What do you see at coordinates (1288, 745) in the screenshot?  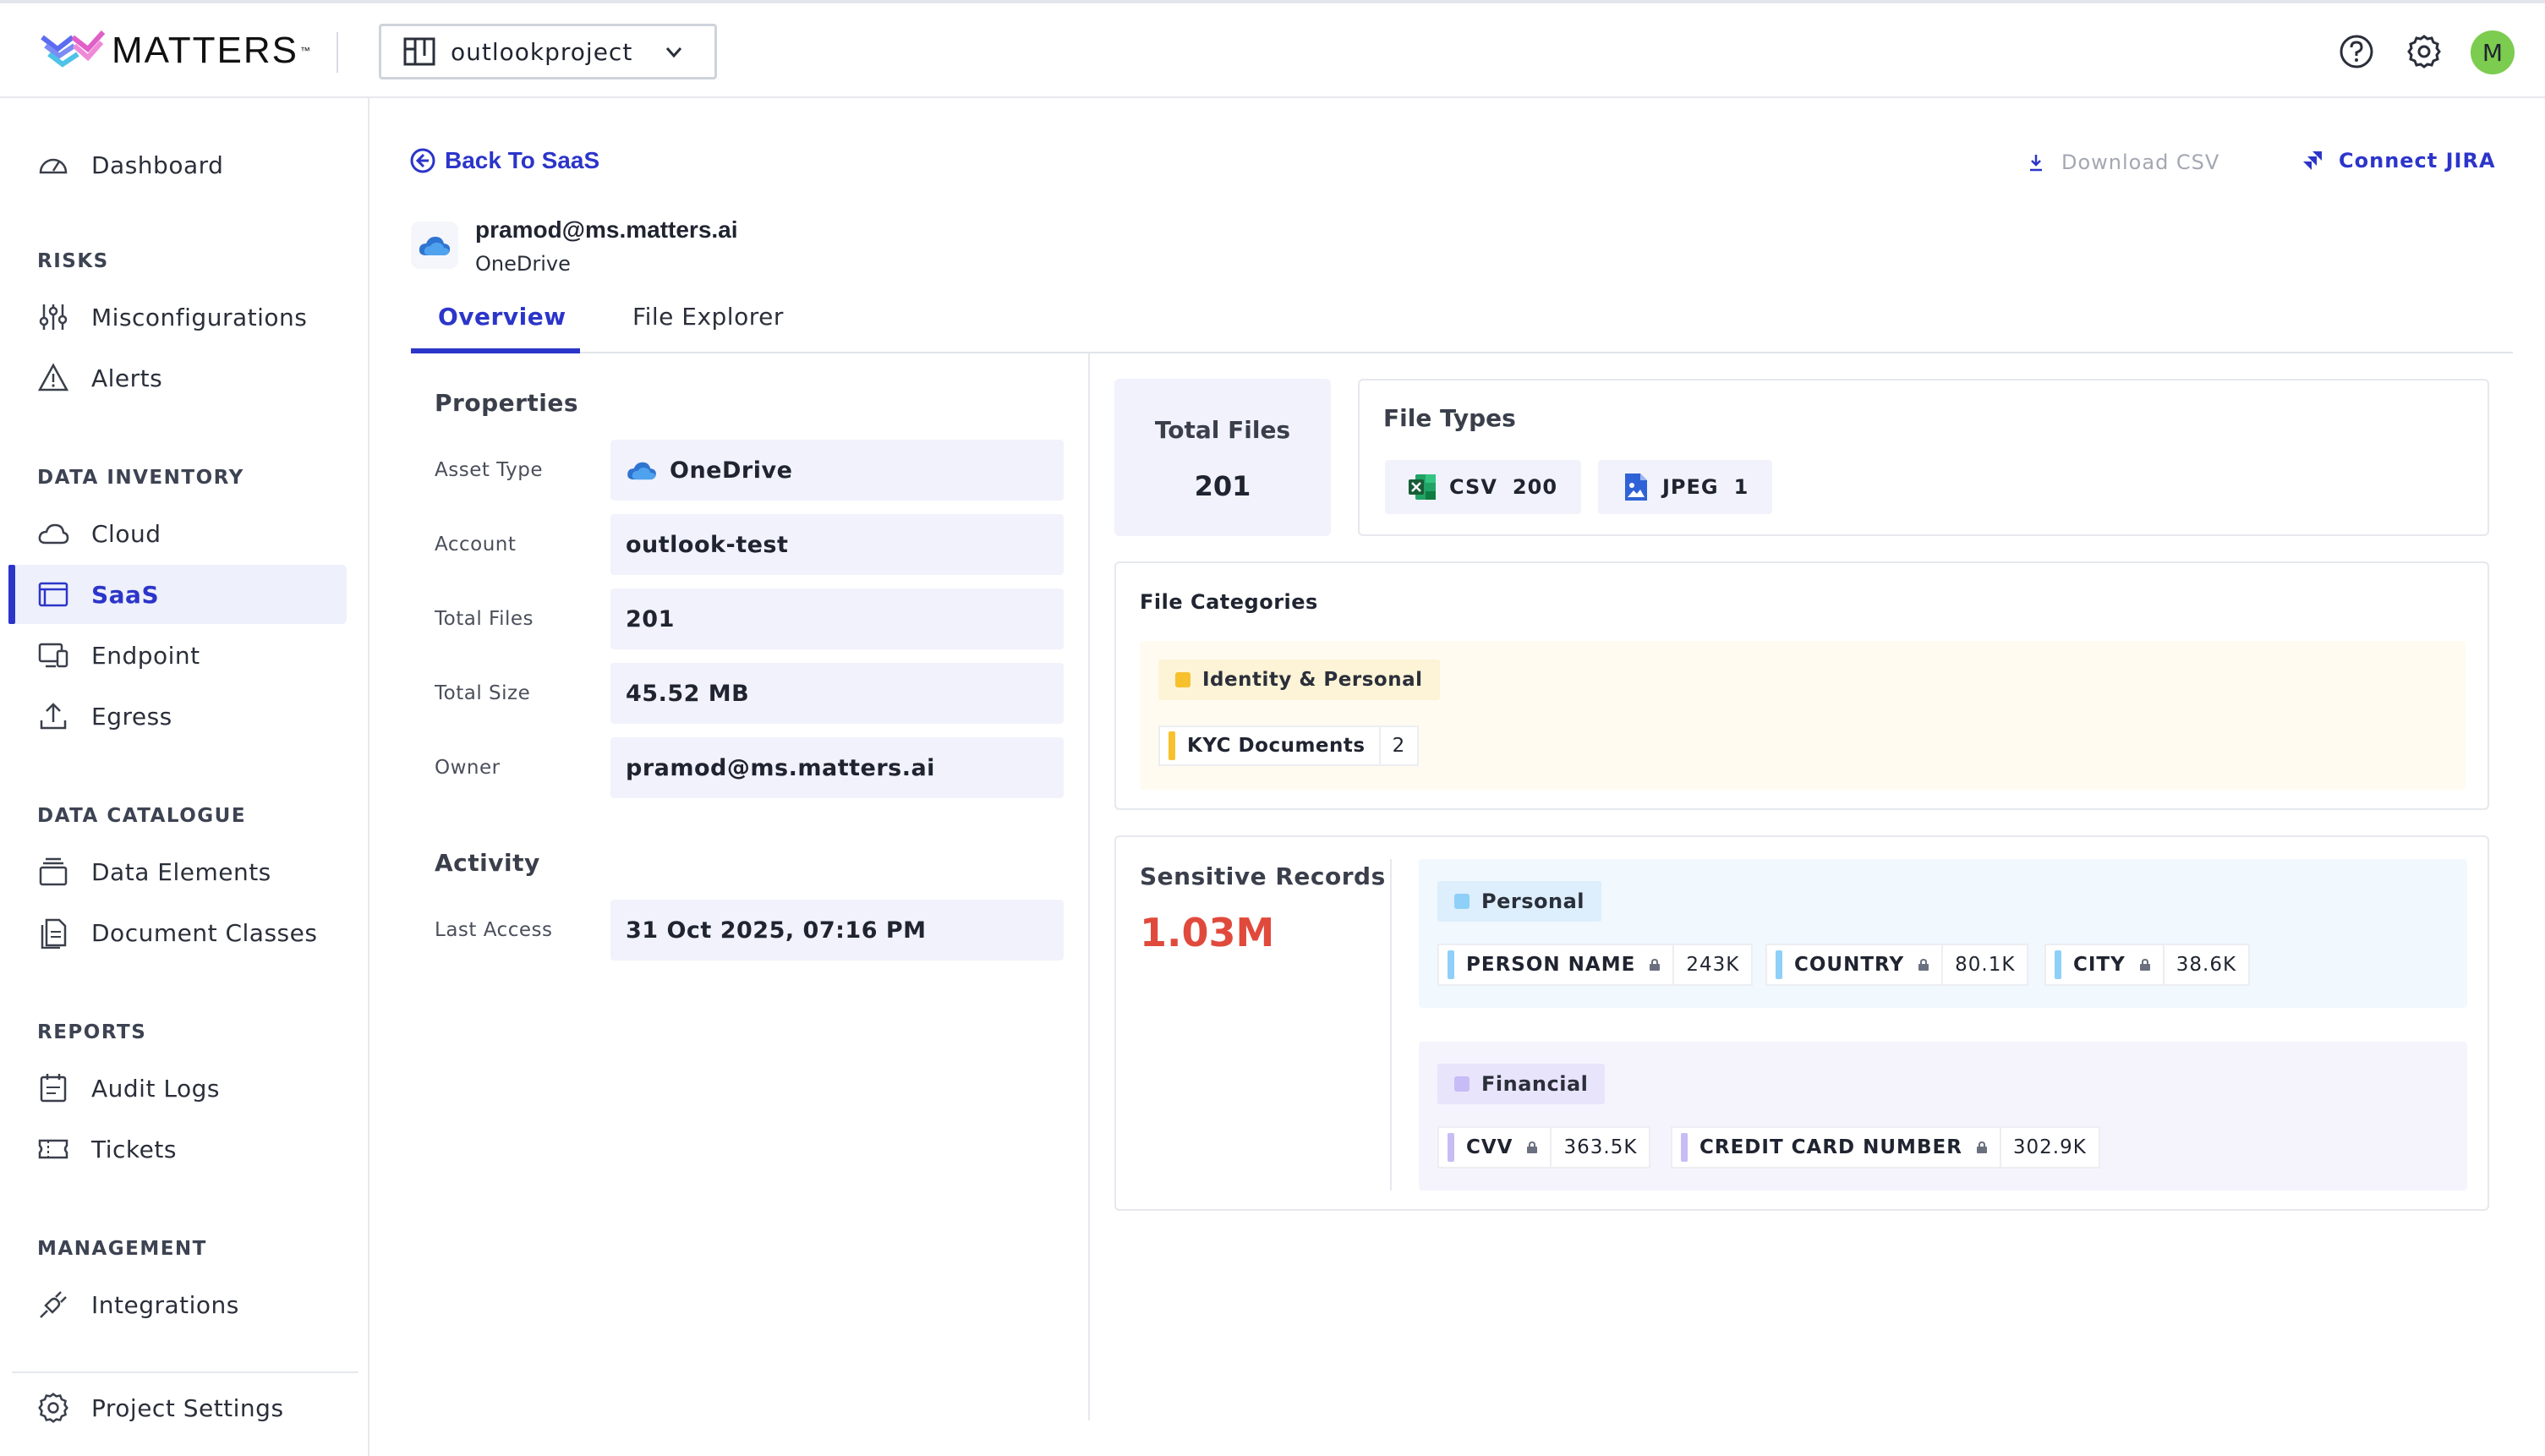 I see `category-item-kyc-documents: KYC Documents 2` at bounding box center [1288, 745].